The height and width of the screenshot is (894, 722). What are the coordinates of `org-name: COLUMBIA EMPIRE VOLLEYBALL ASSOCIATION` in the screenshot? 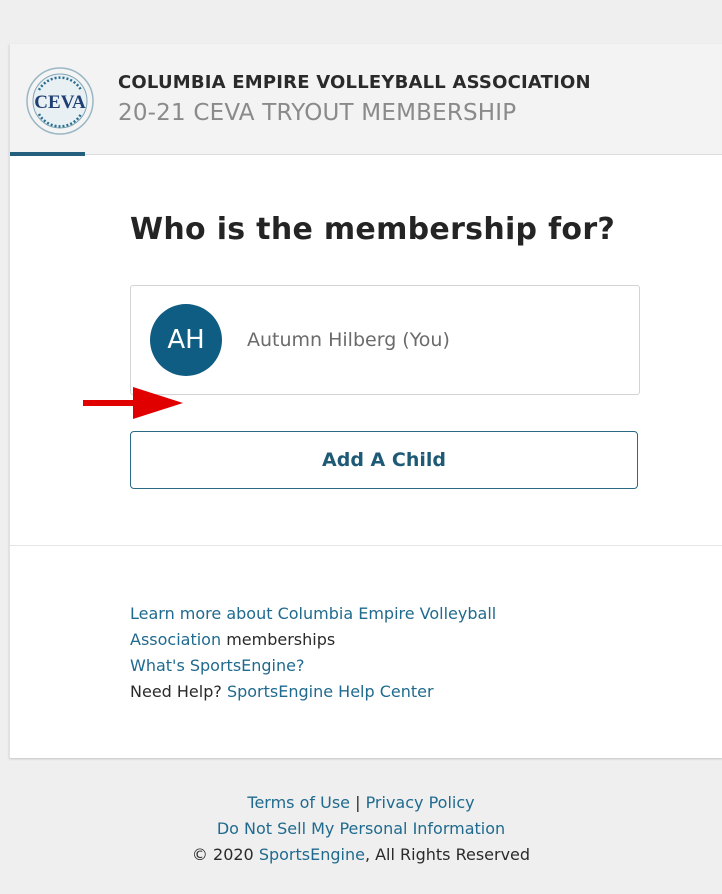 It's located at (354, 82).